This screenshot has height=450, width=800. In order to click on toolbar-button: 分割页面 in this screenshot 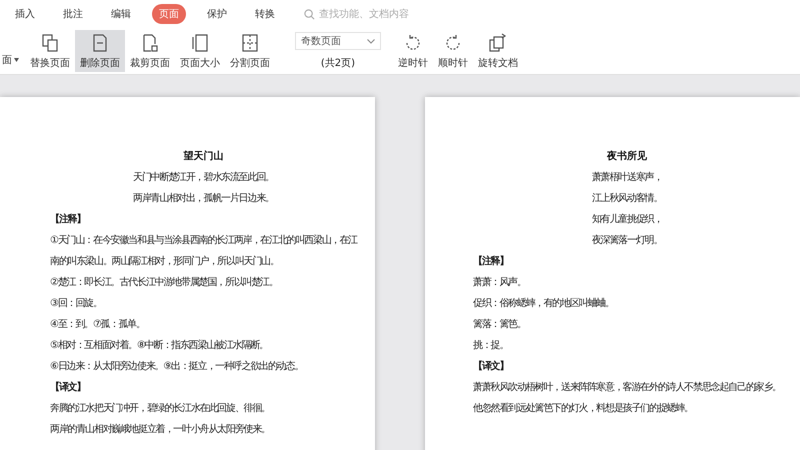, I will do `click(250, 51)`.